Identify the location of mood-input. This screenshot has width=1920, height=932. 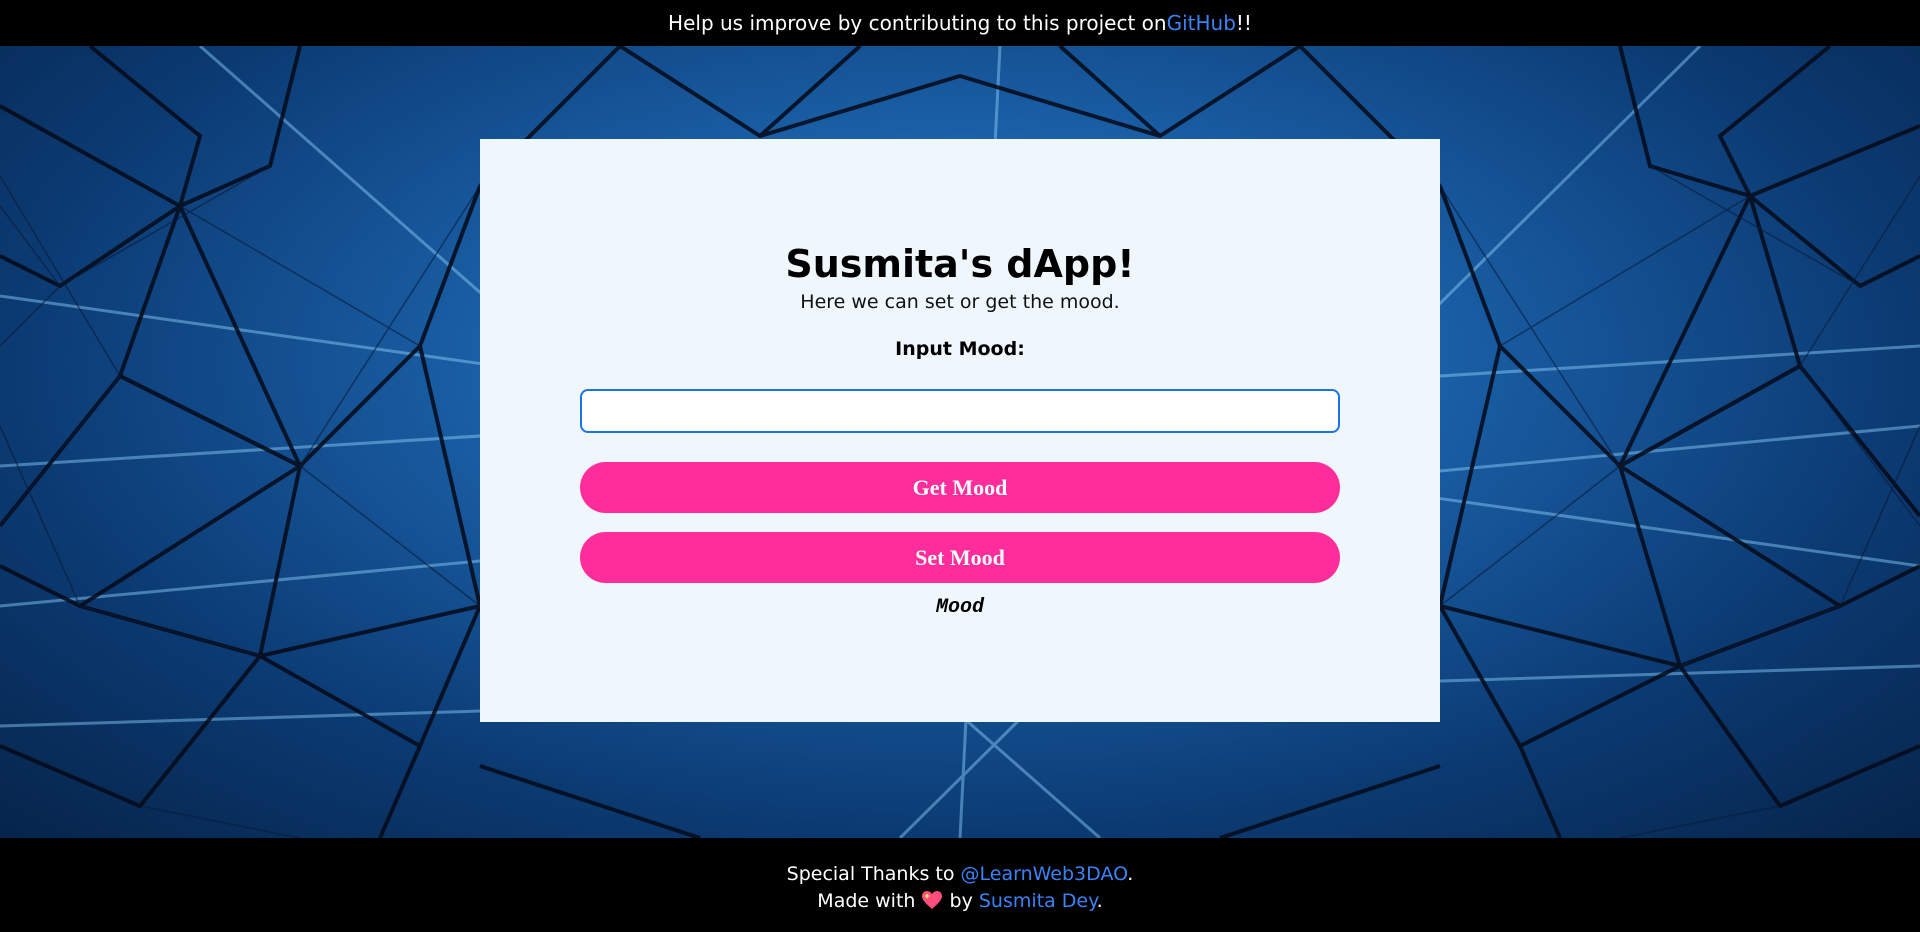
(960, 411).